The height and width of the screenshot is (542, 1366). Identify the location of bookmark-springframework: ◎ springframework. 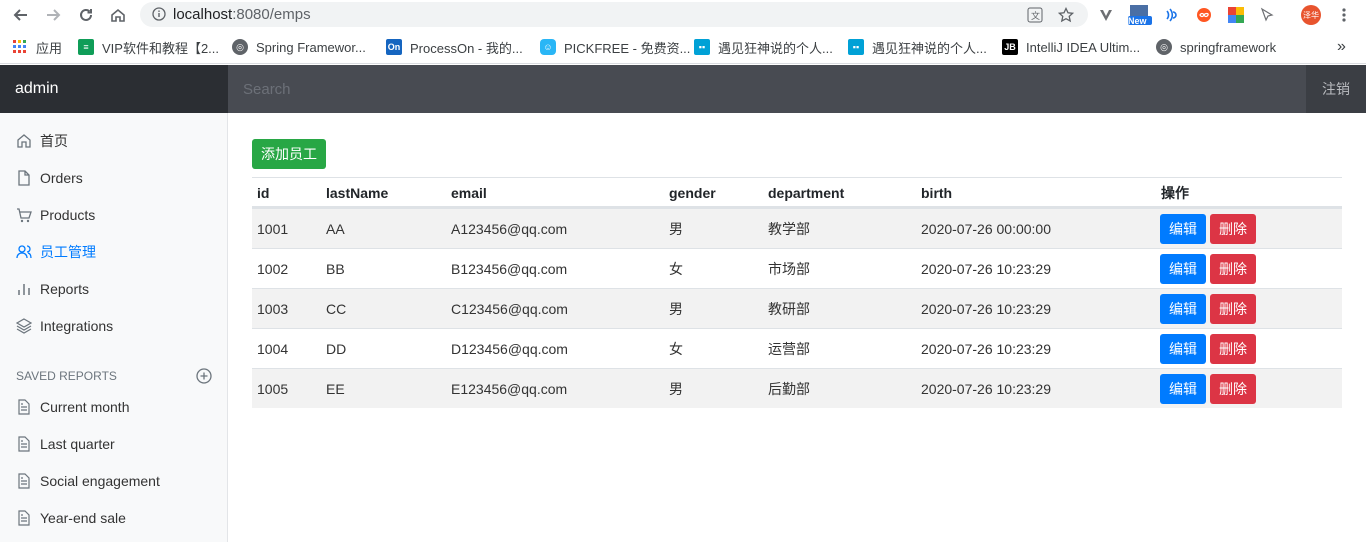
(1216, 47).